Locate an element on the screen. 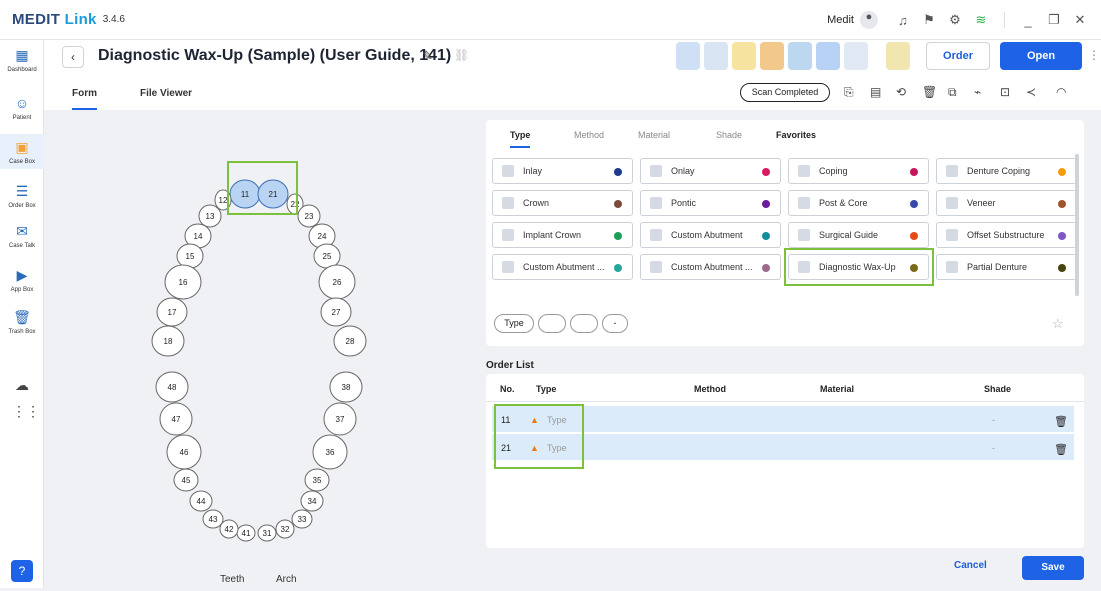  type-card-onlay: Onlay is located at coordinates (710, 171).